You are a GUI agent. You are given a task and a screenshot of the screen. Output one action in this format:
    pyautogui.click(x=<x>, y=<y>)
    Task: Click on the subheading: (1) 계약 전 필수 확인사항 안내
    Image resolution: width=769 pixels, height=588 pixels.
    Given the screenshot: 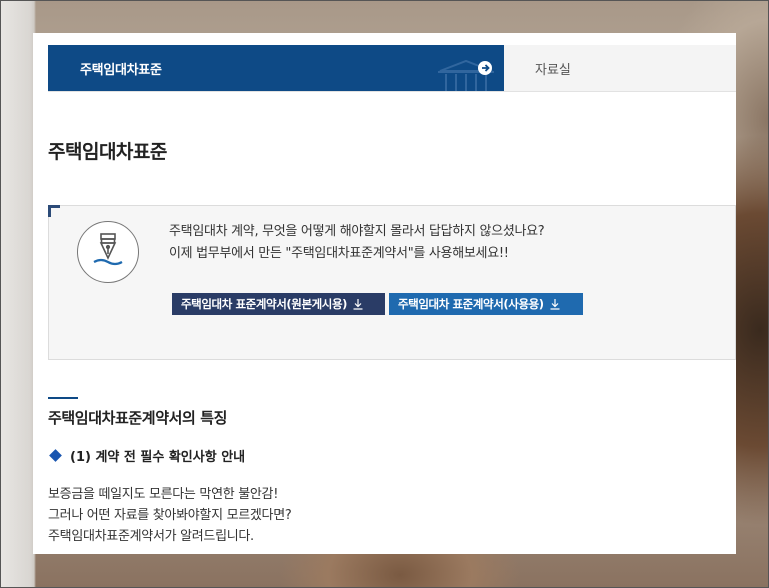 What is the action you would take?
    pyautogui.click(x=146, y=455)
    